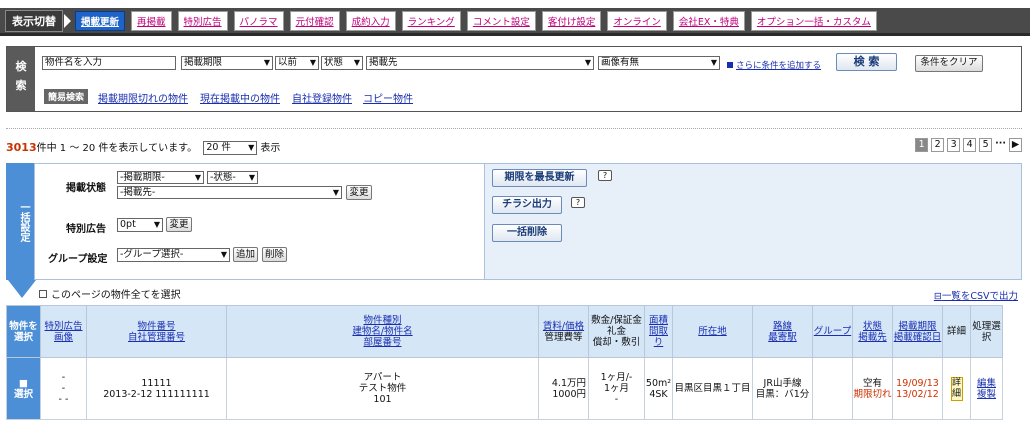 This screenshot has height=424, width=1030. Describe the element at coordinates (774, 65) in the screenshot. I see `add-condition-link: さらに条件を追加する` at that location.